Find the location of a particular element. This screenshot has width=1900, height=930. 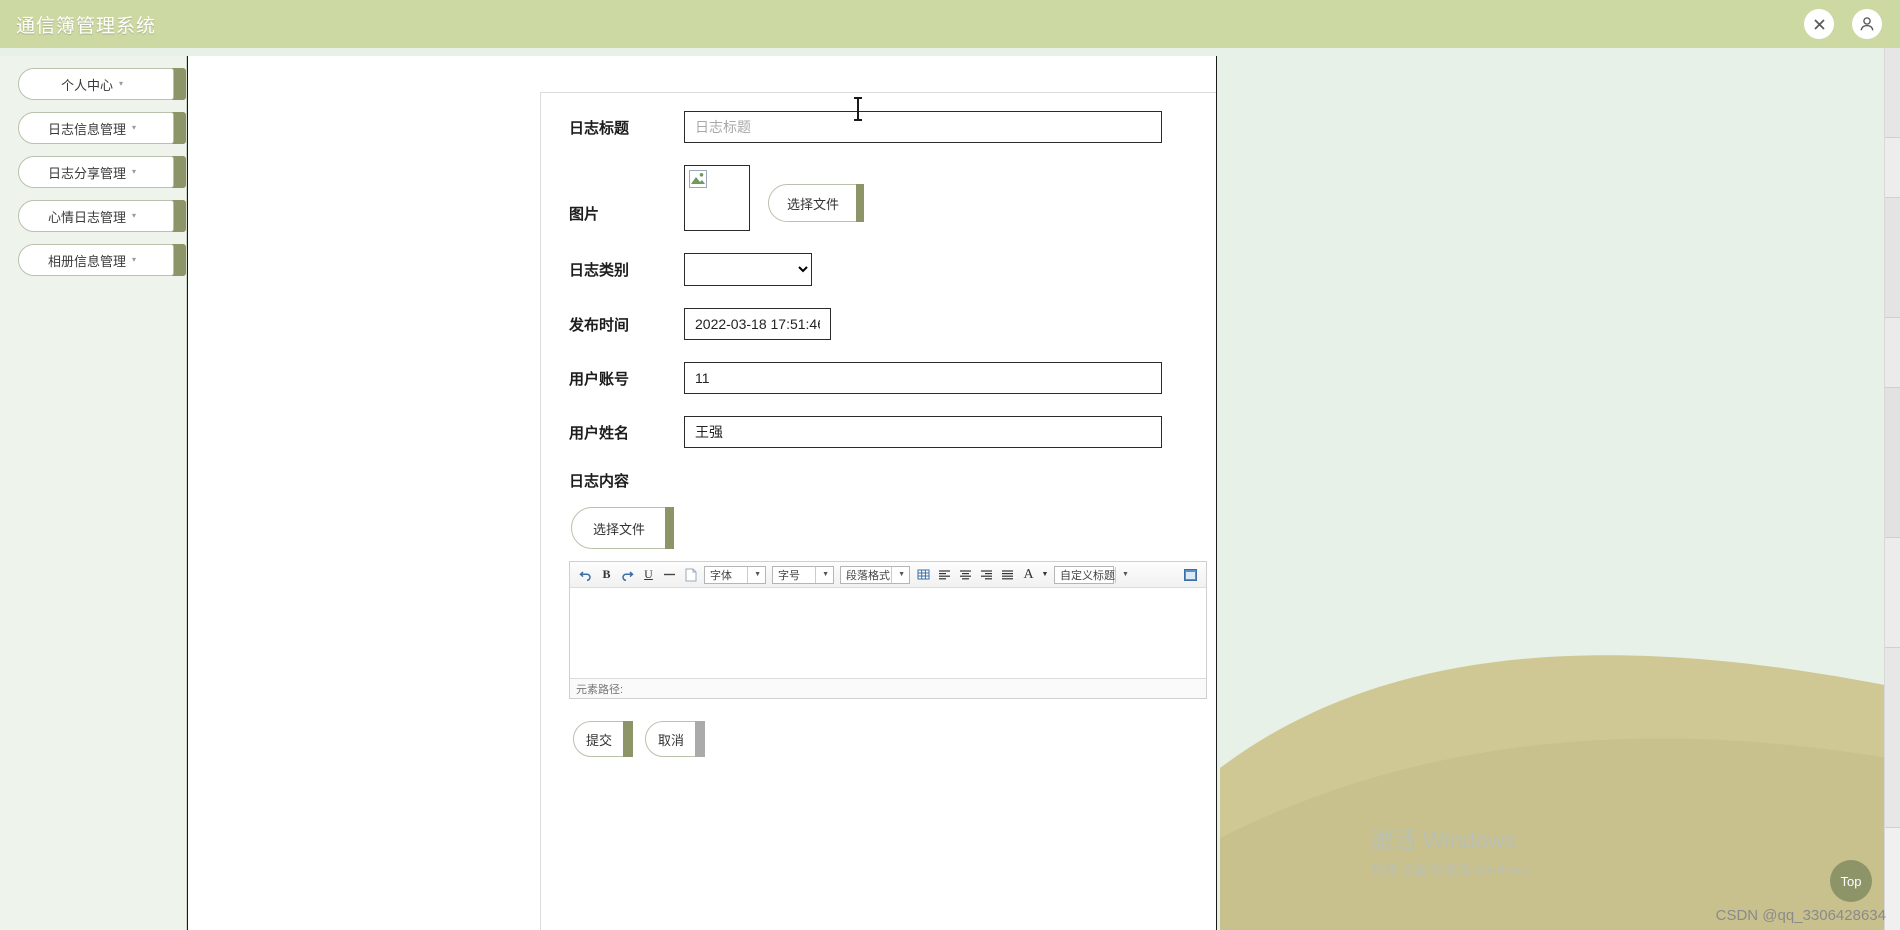

font-family-select: 字体 ▼ is located at coordinates (735, 574).